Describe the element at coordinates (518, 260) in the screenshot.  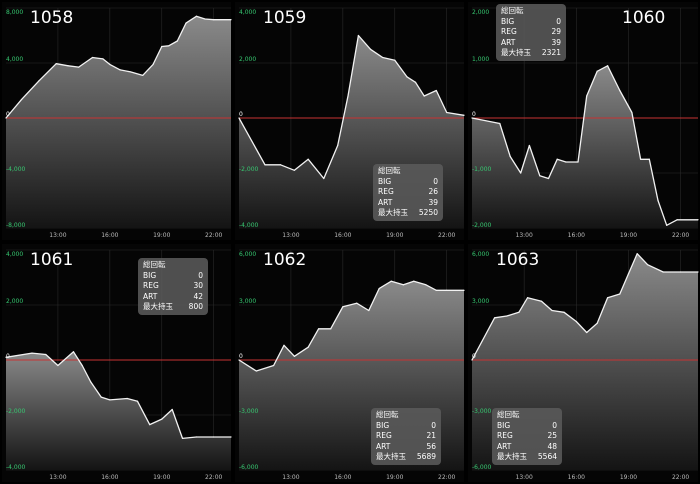
I see `machine-number: 1063` at that location.